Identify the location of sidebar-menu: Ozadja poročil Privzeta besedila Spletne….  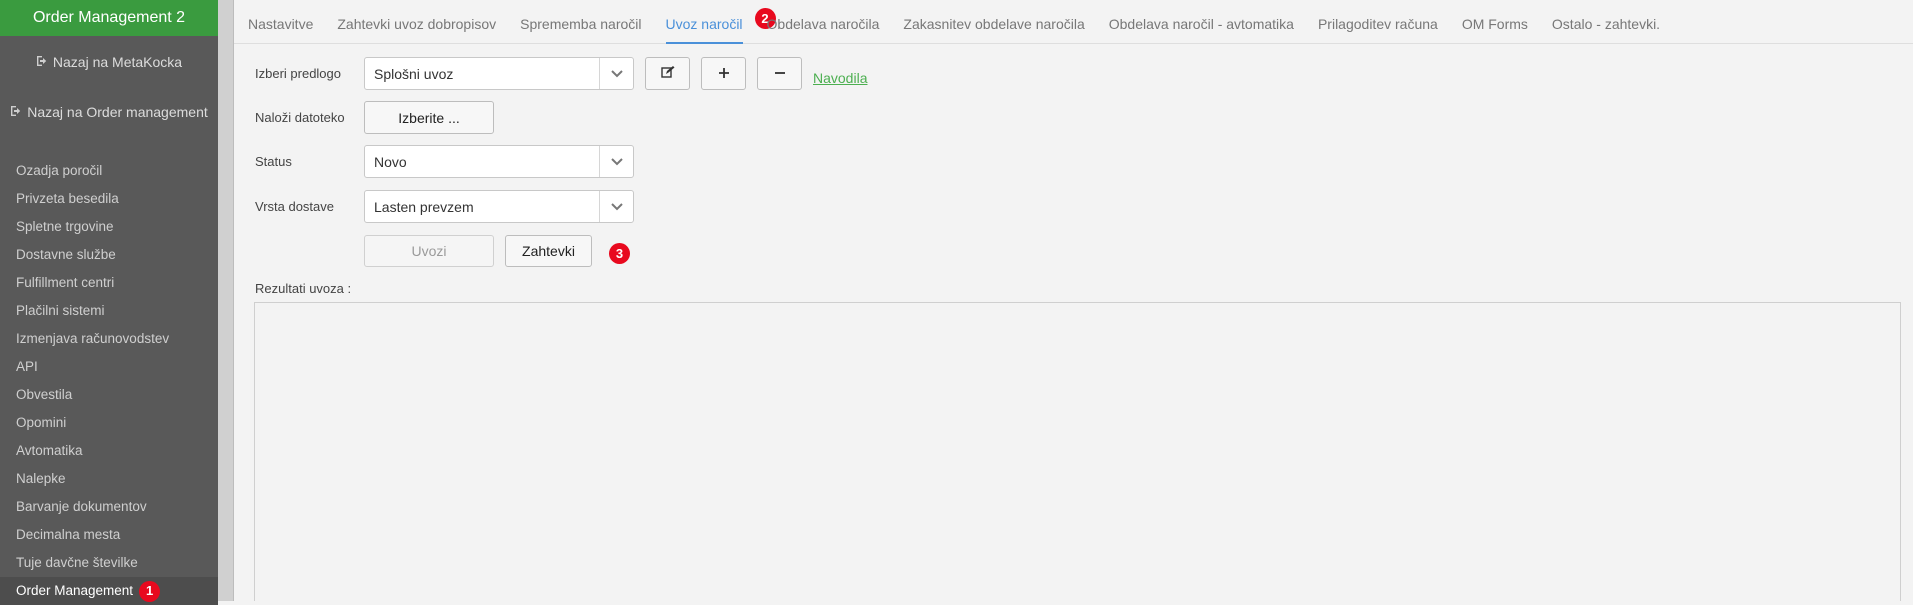
(109, 381).